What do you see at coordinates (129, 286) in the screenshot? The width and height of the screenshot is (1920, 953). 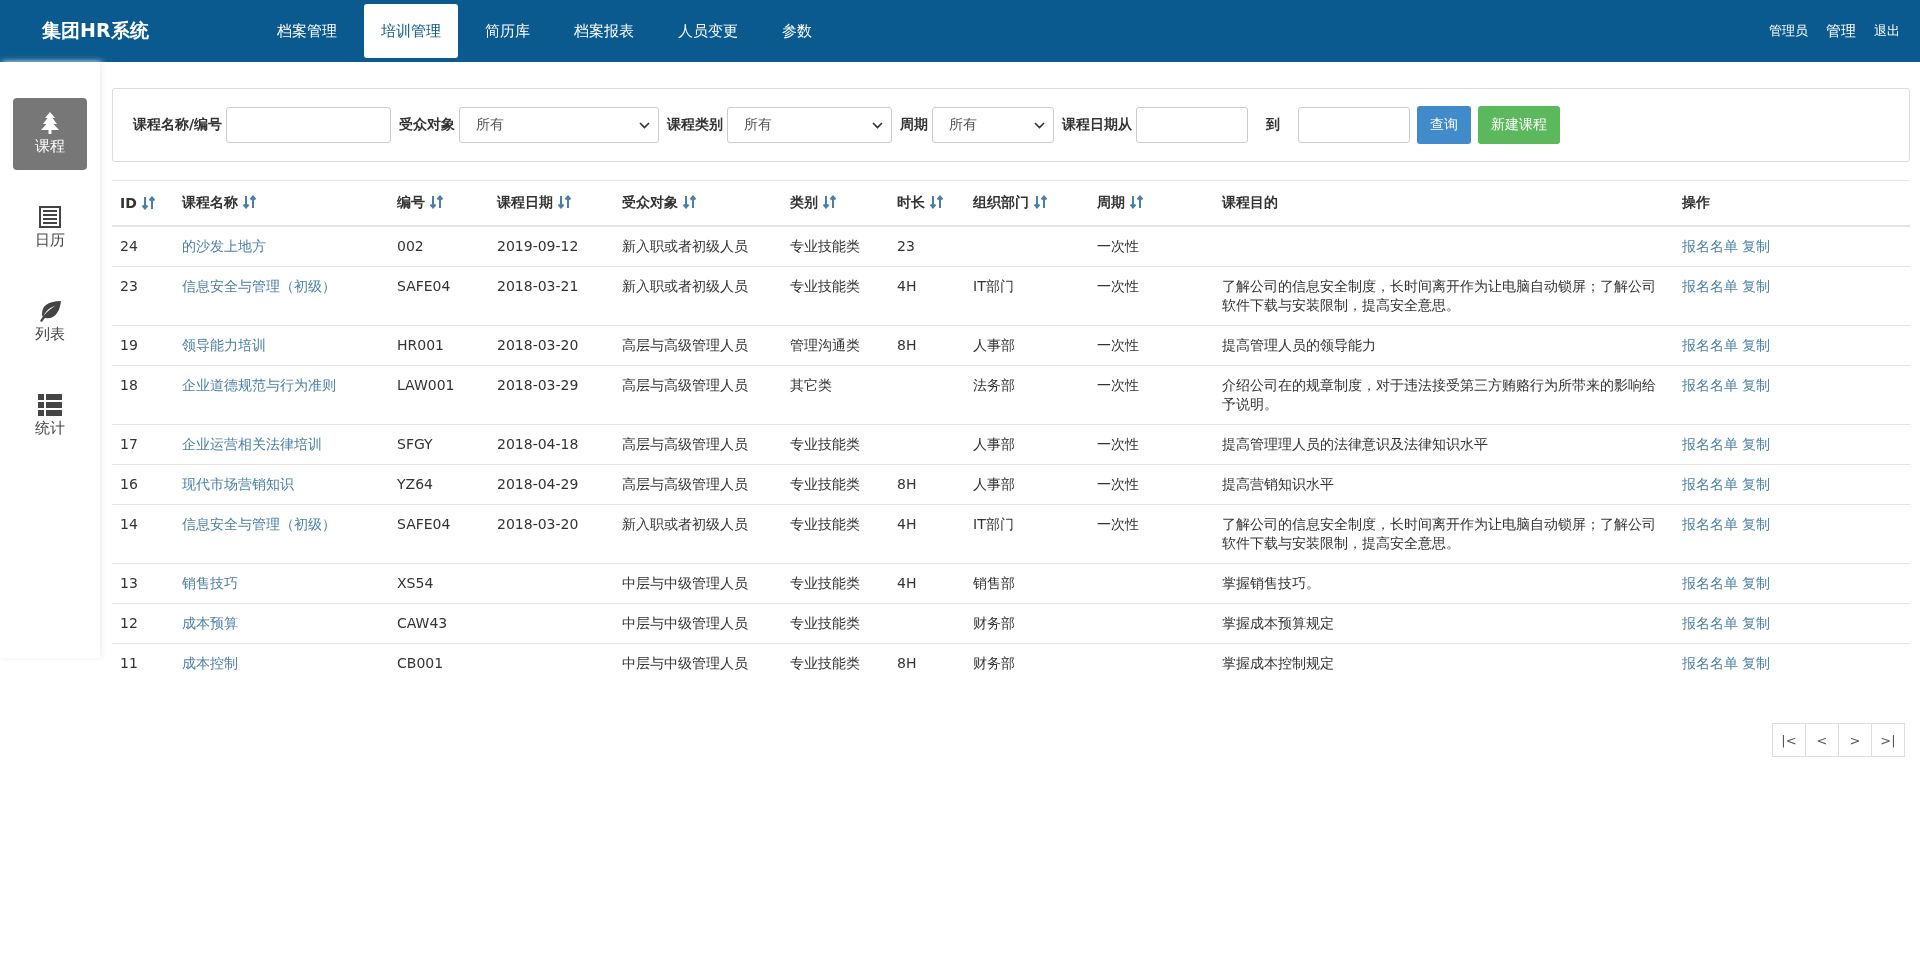 I see `table-cell: 23` at bounding box center [129, 286].